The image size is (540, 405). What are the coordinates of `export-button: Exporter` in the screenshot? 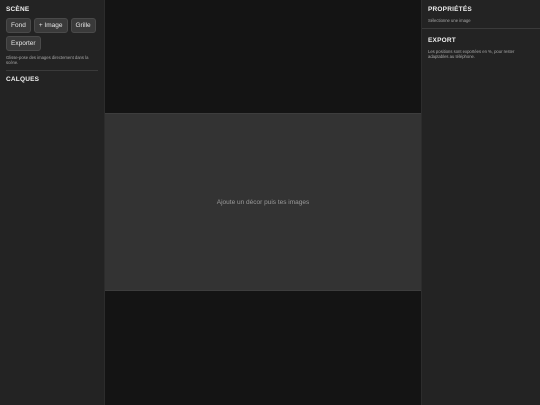 It's located at (23, 43).